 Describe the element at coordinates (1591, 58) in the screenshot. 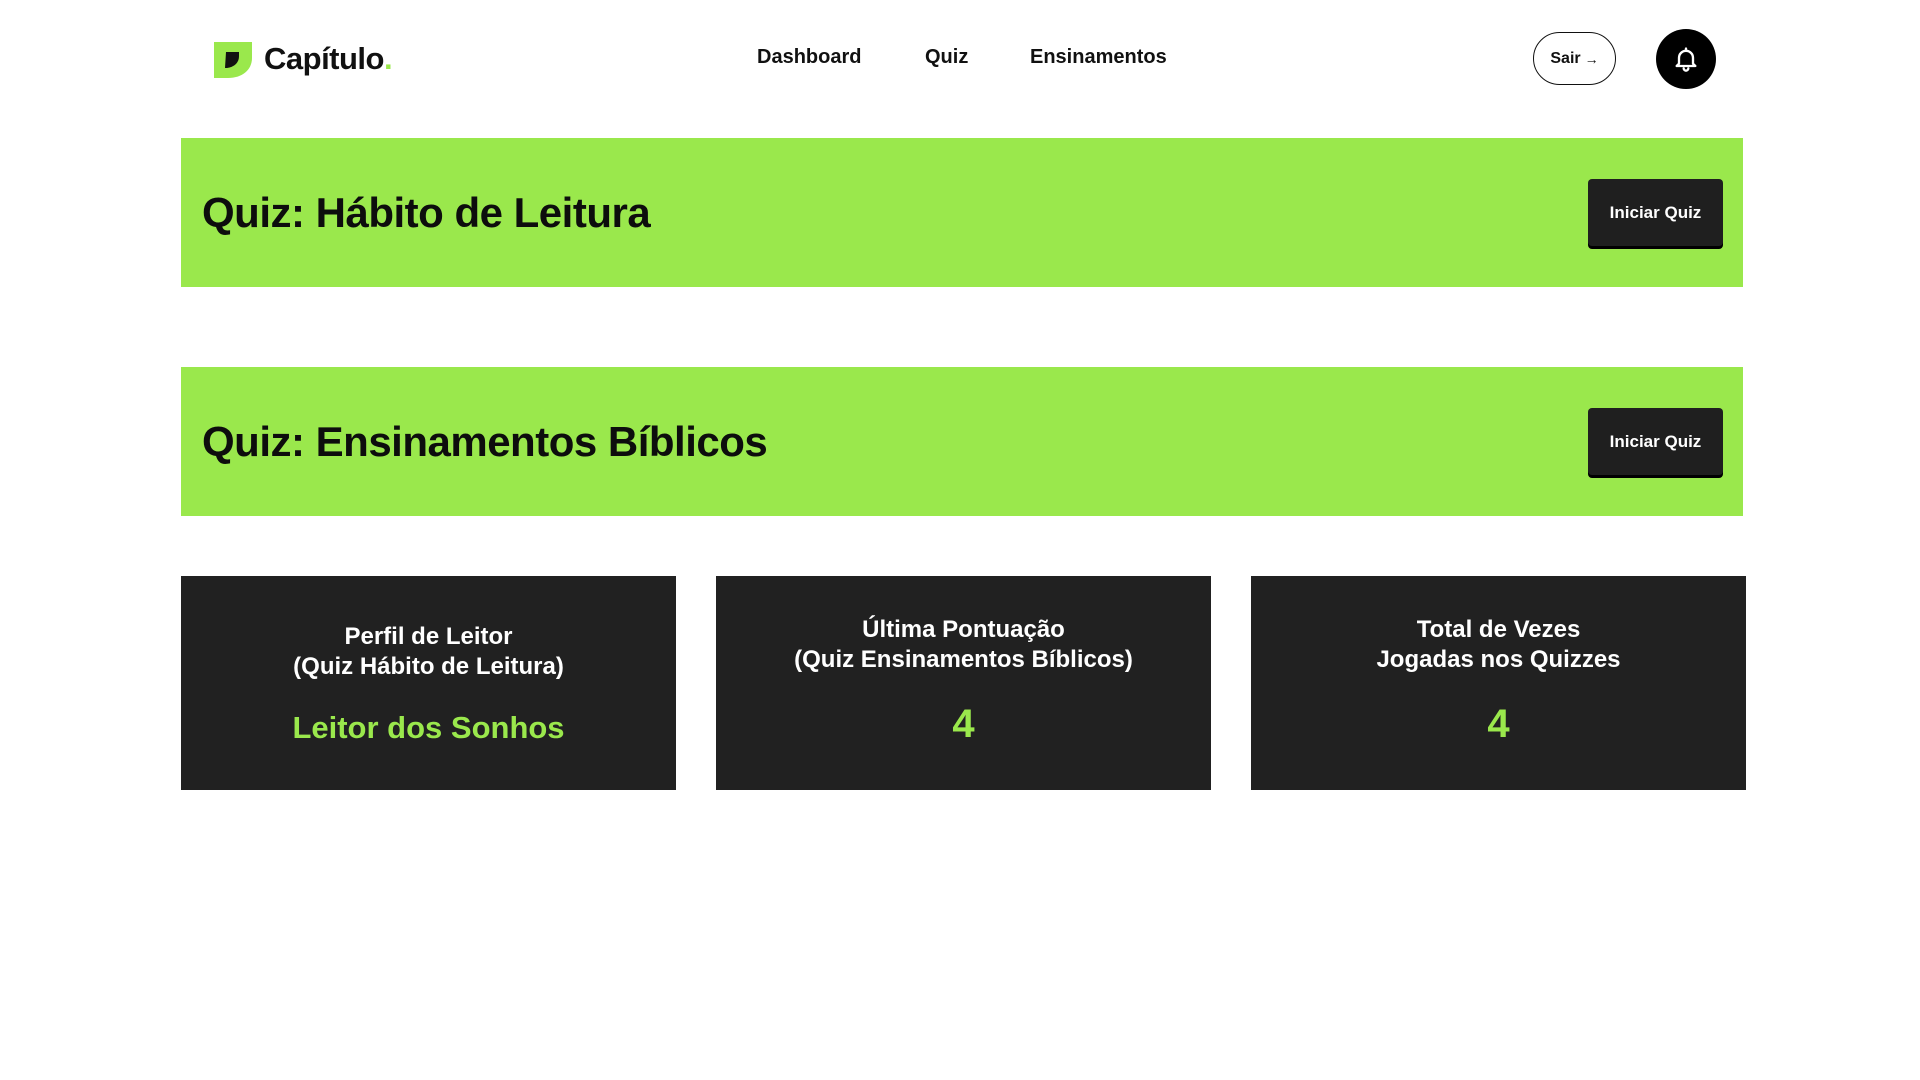

I see `arrow-right-icon: →` at that location.